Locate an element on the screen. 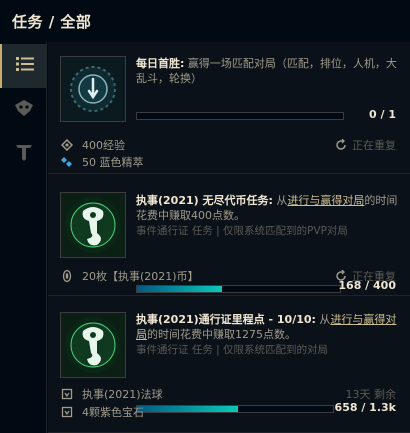 This screenshot has width=410, height=433. blue-essence-icon is located at coordinates (67, 162).